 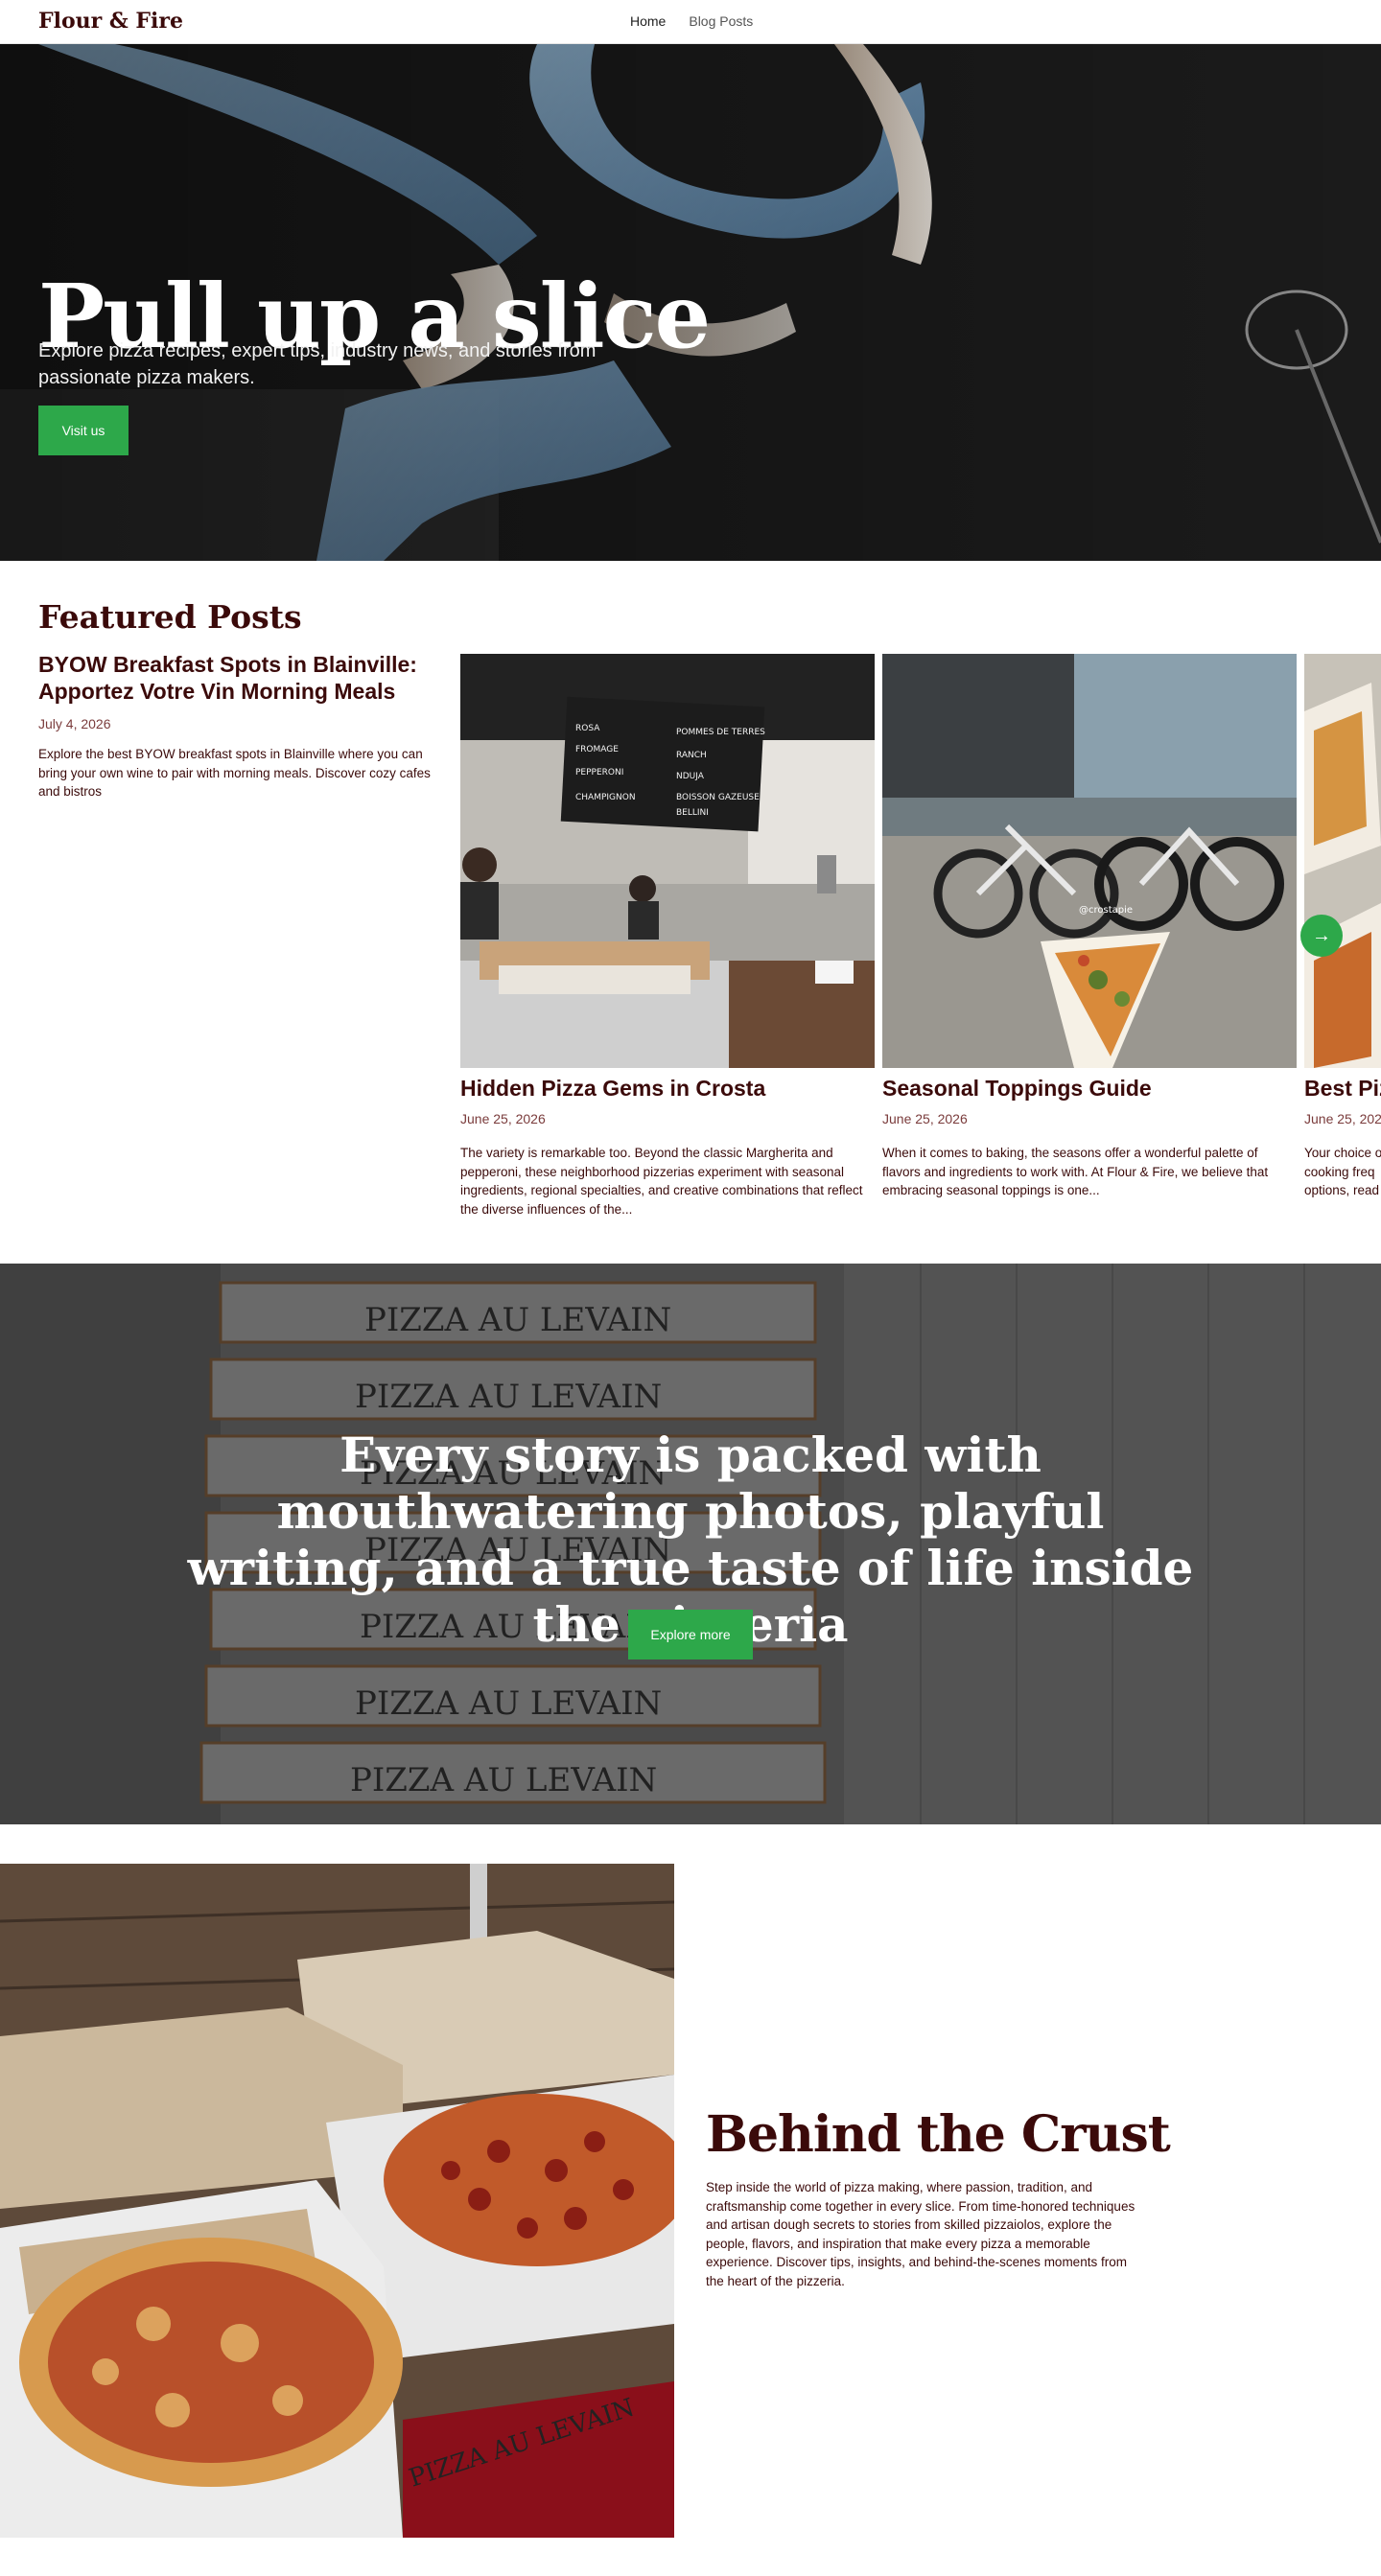 I want to click on svg-text: FROMAGE, so click(x=597, y=750).